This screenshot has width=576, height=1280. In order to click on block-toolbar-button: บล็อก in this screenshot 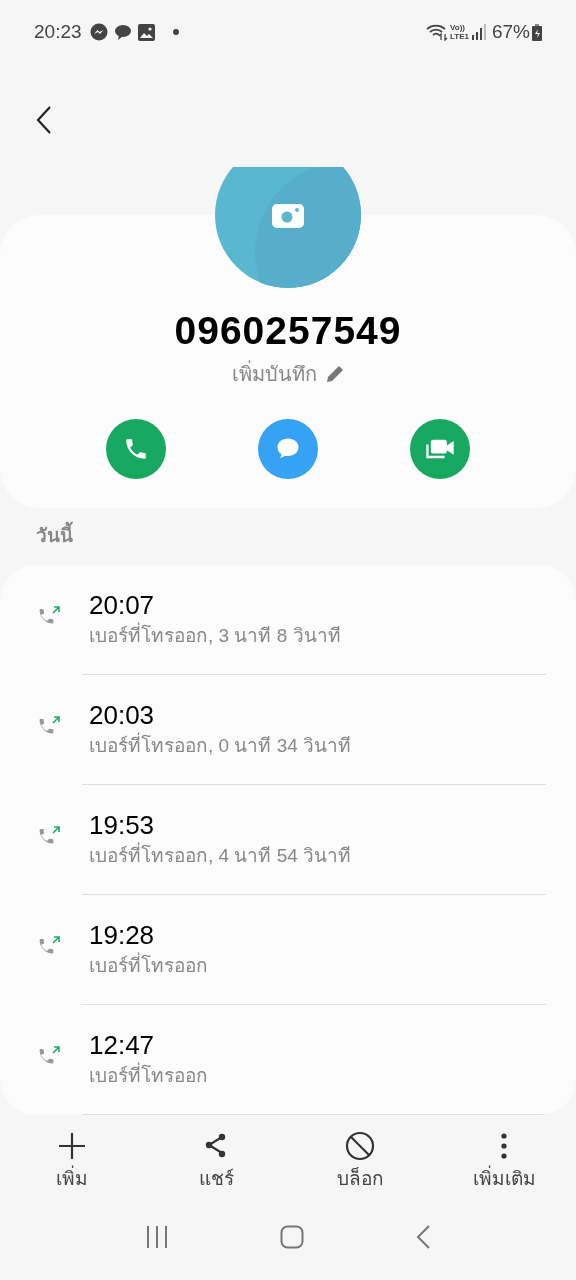, I will do `click(360, 1162)`.